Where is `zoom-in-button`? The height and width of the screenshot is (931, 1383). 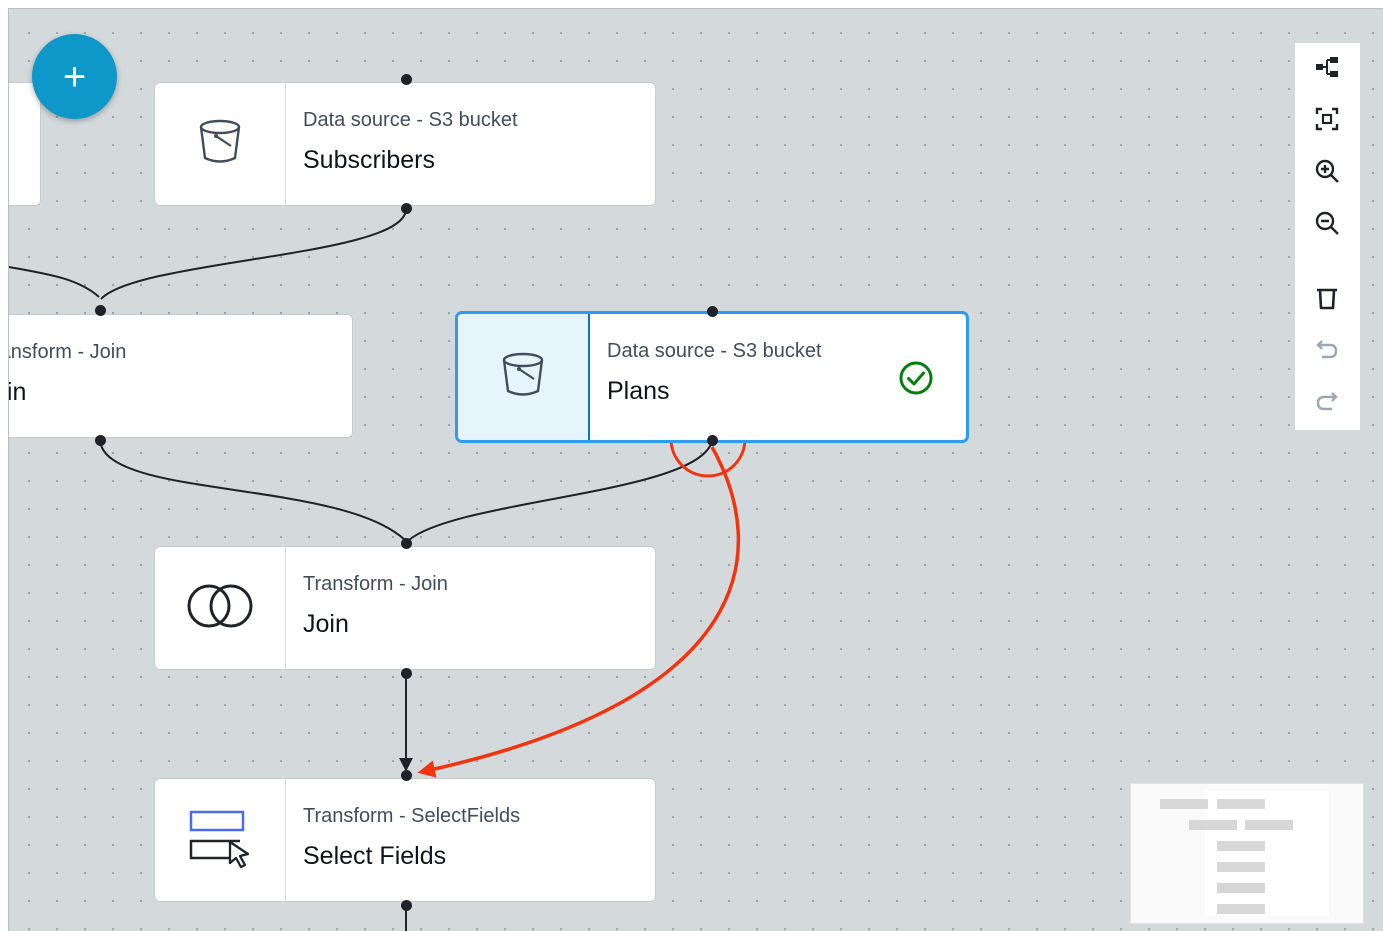 zoom-in-button is located at coordinates (1327, 173).